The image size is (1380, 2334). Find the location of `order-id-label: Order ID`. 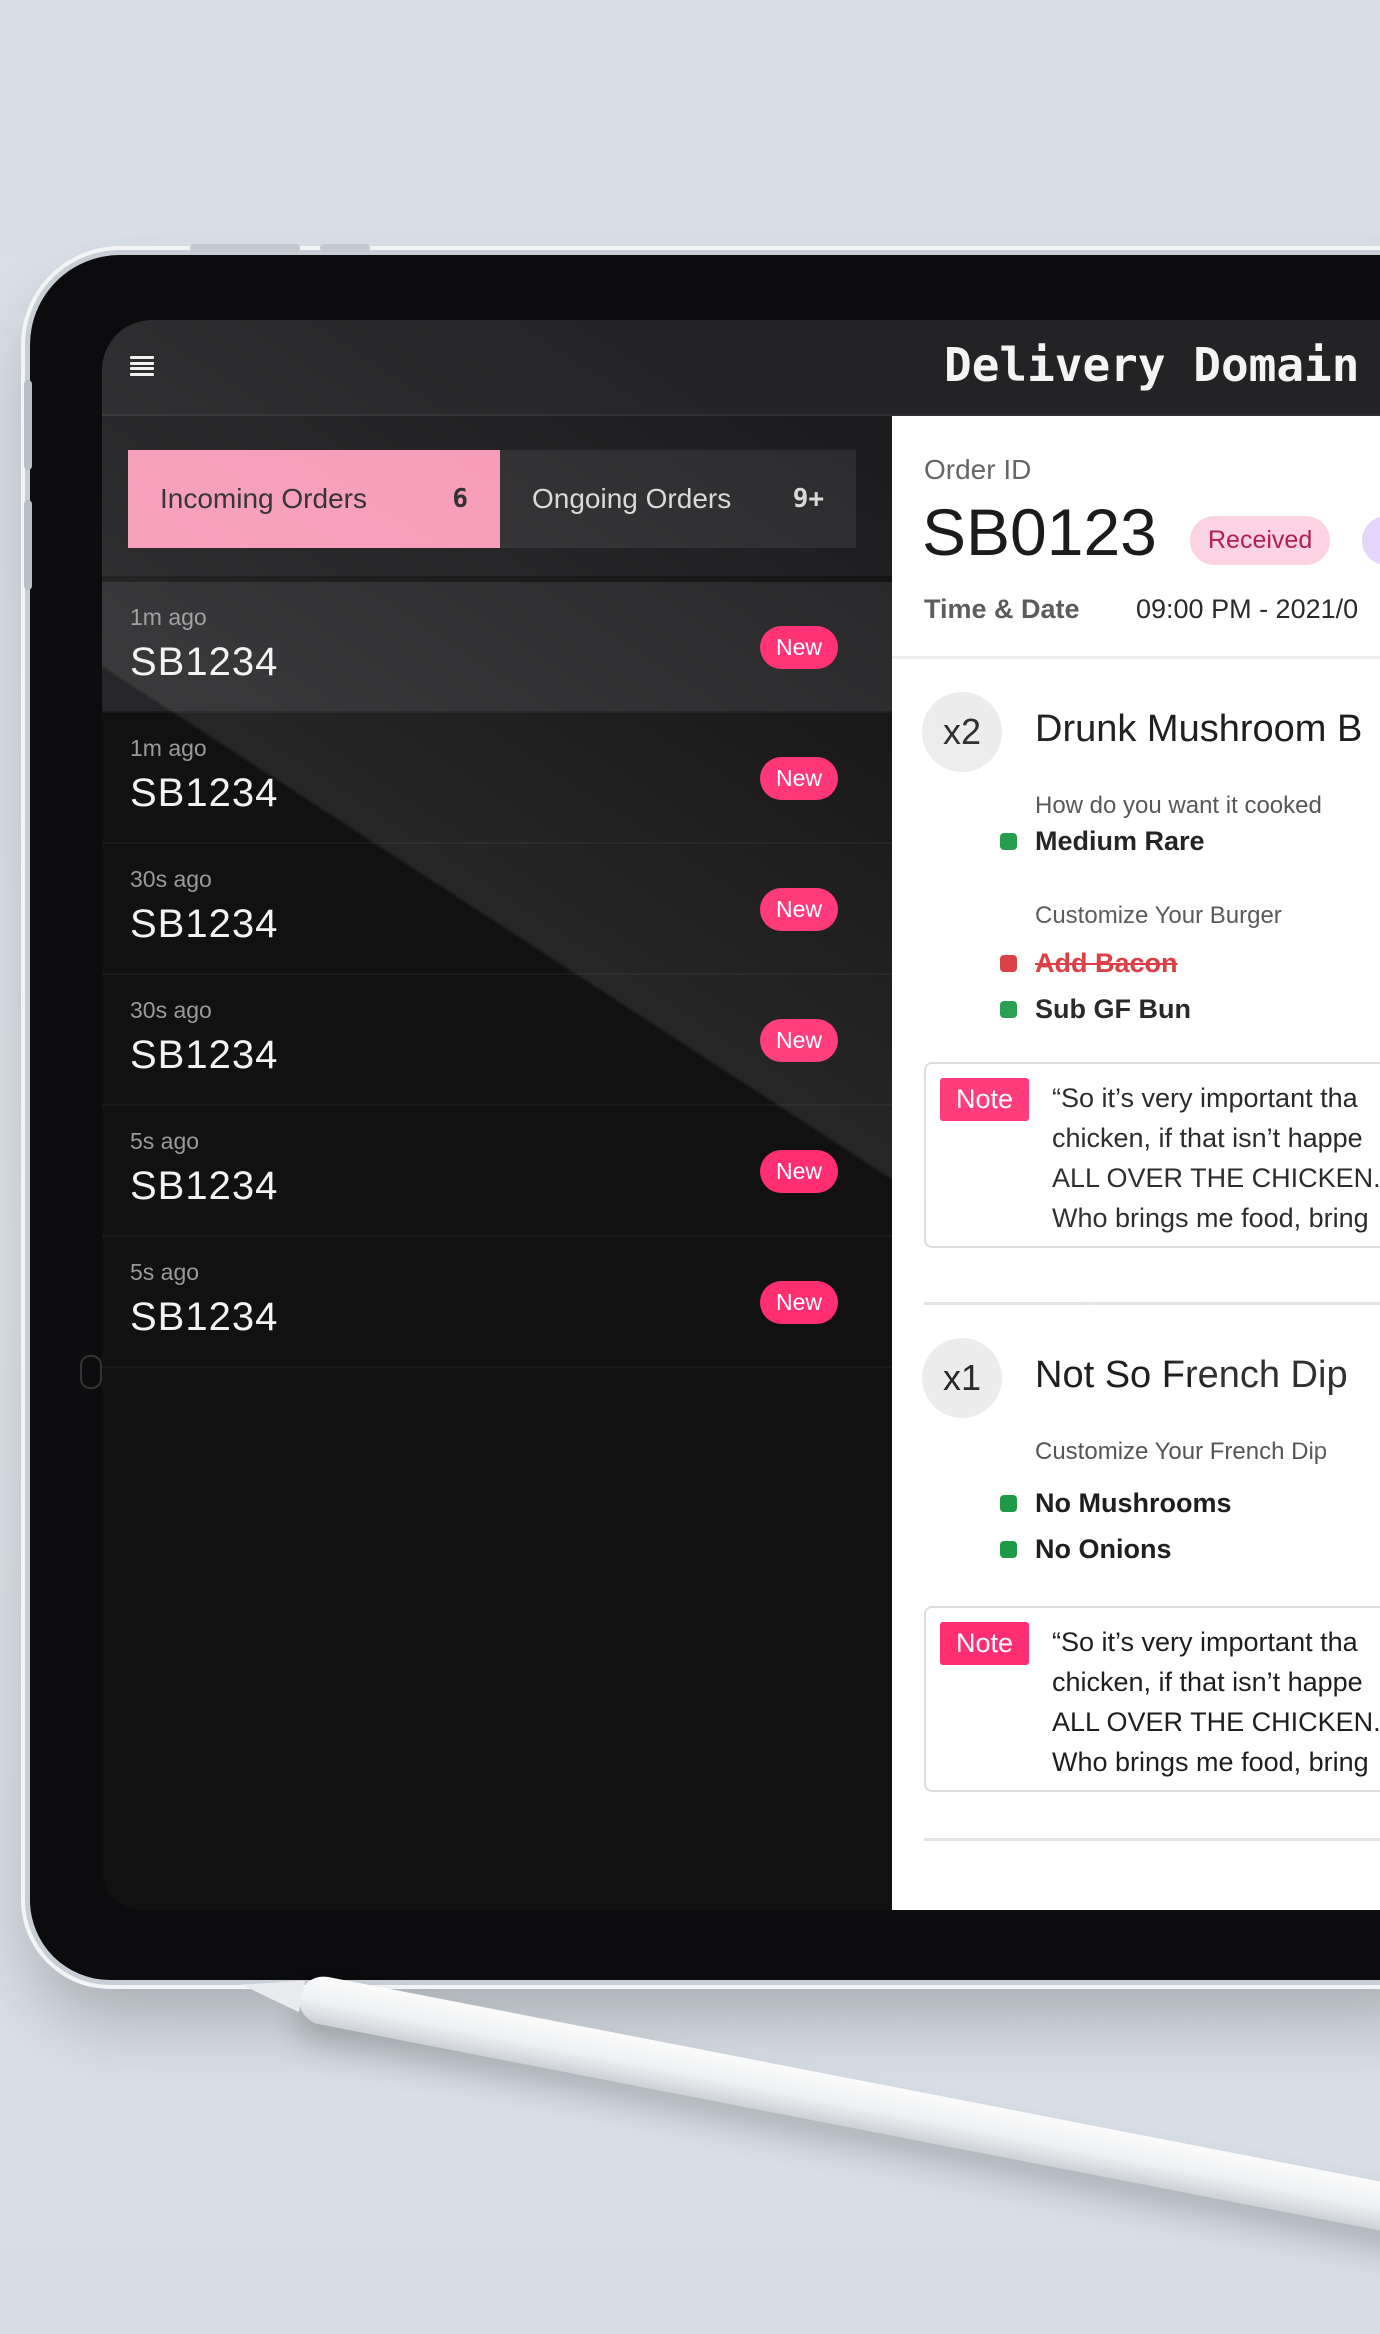

order-id-label: Order ID is located at coordinates (978, 469).